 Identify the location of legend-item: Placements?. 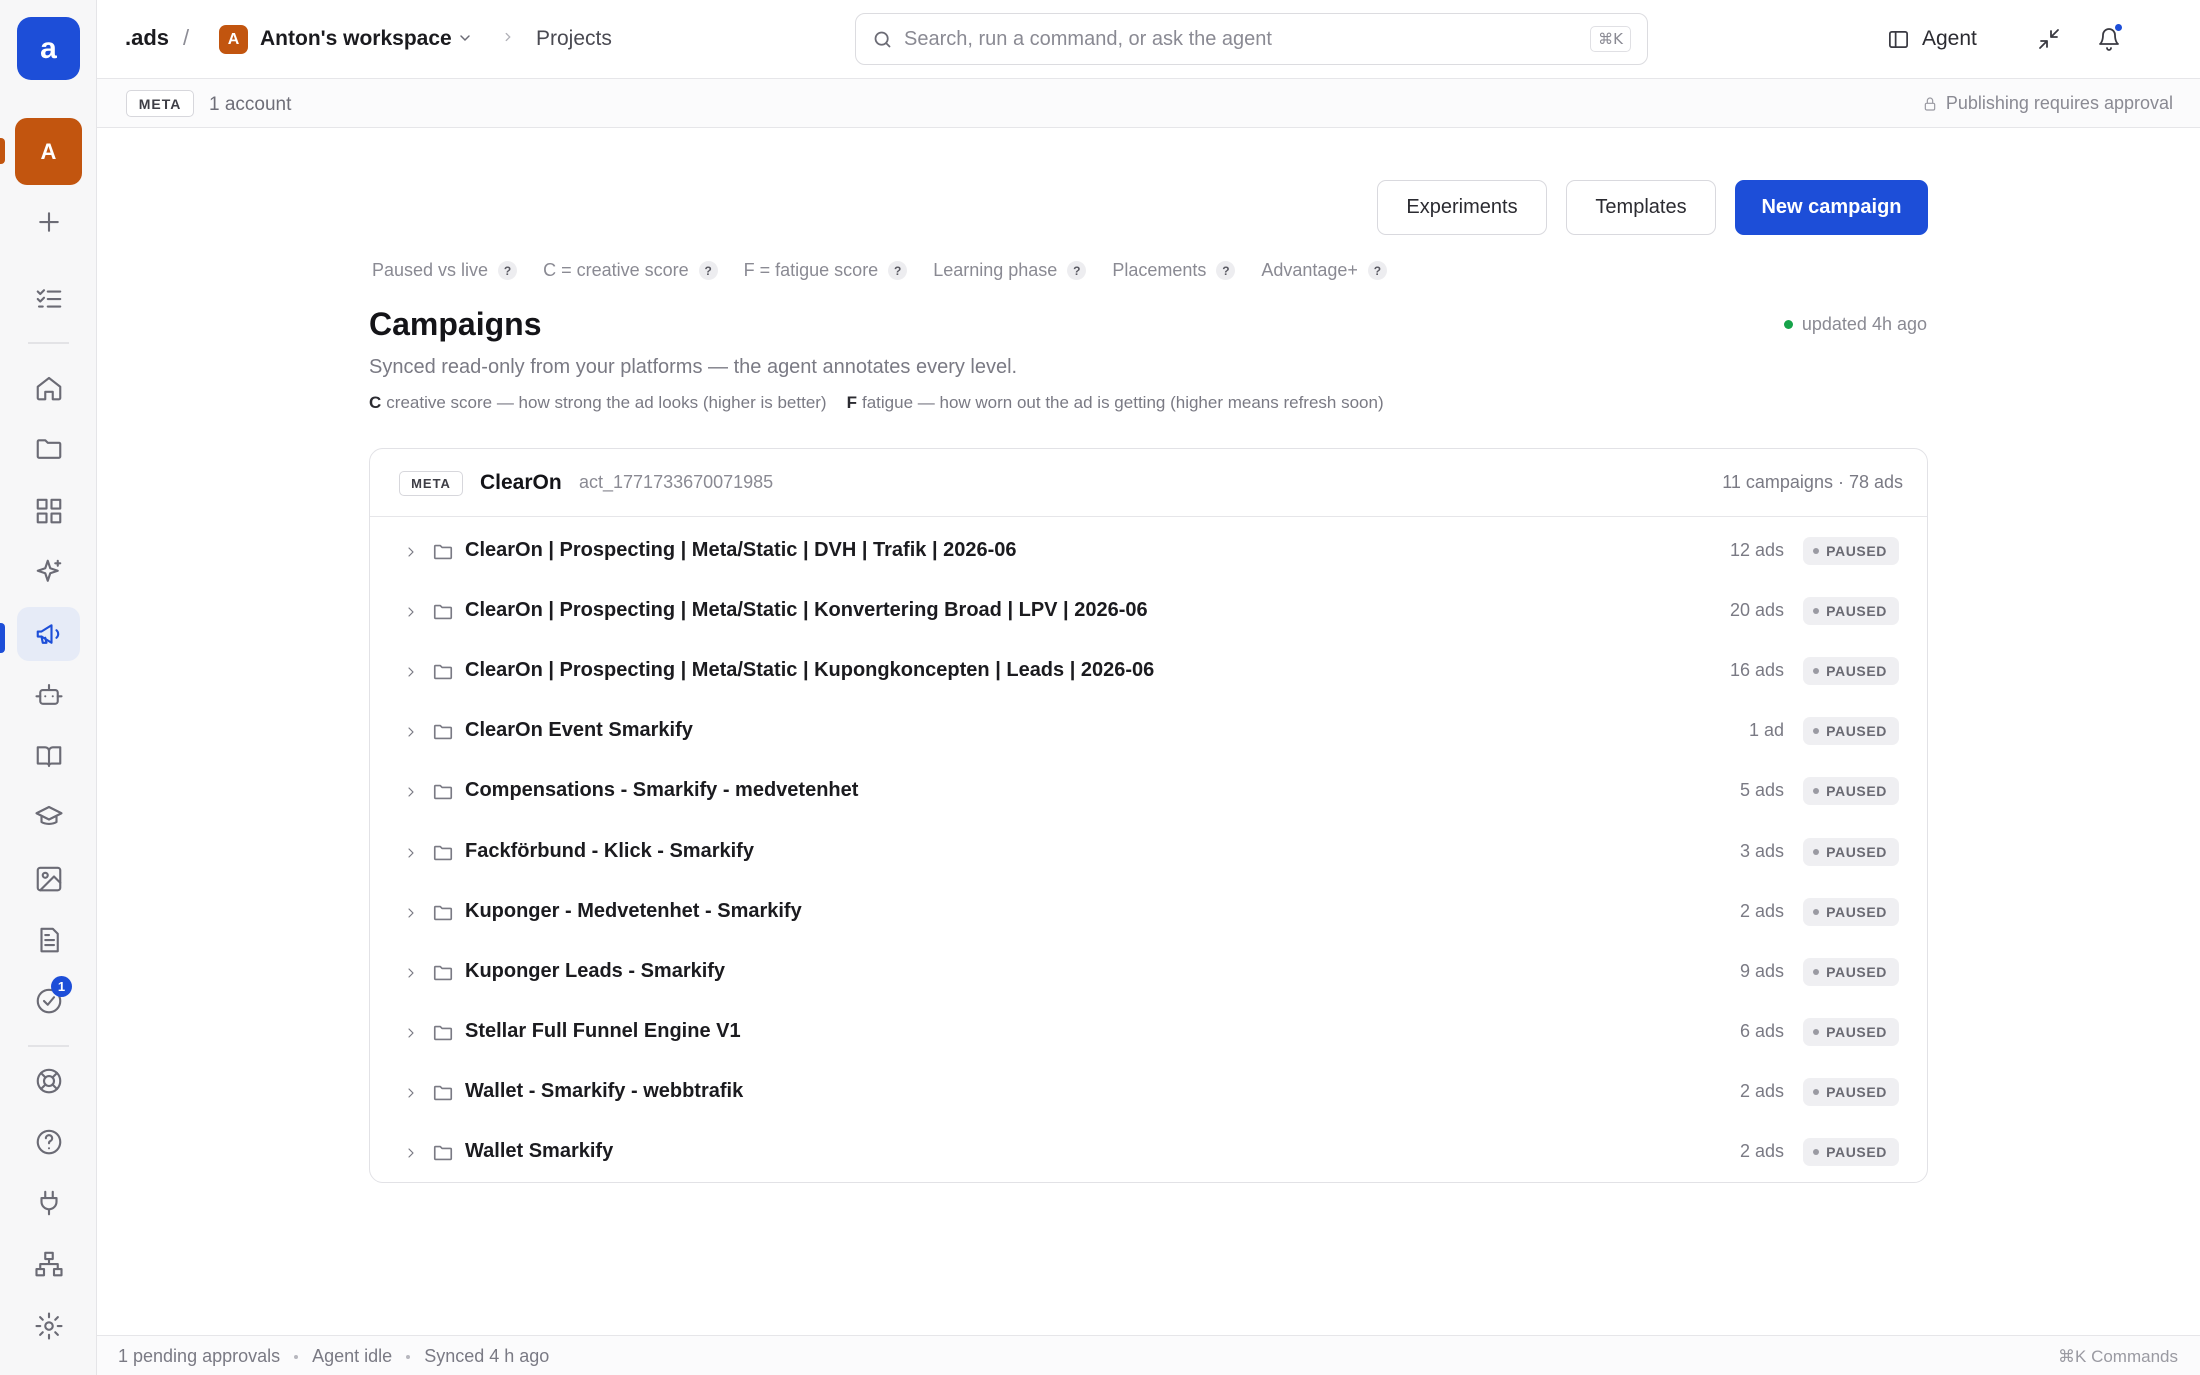
(1174, 270).